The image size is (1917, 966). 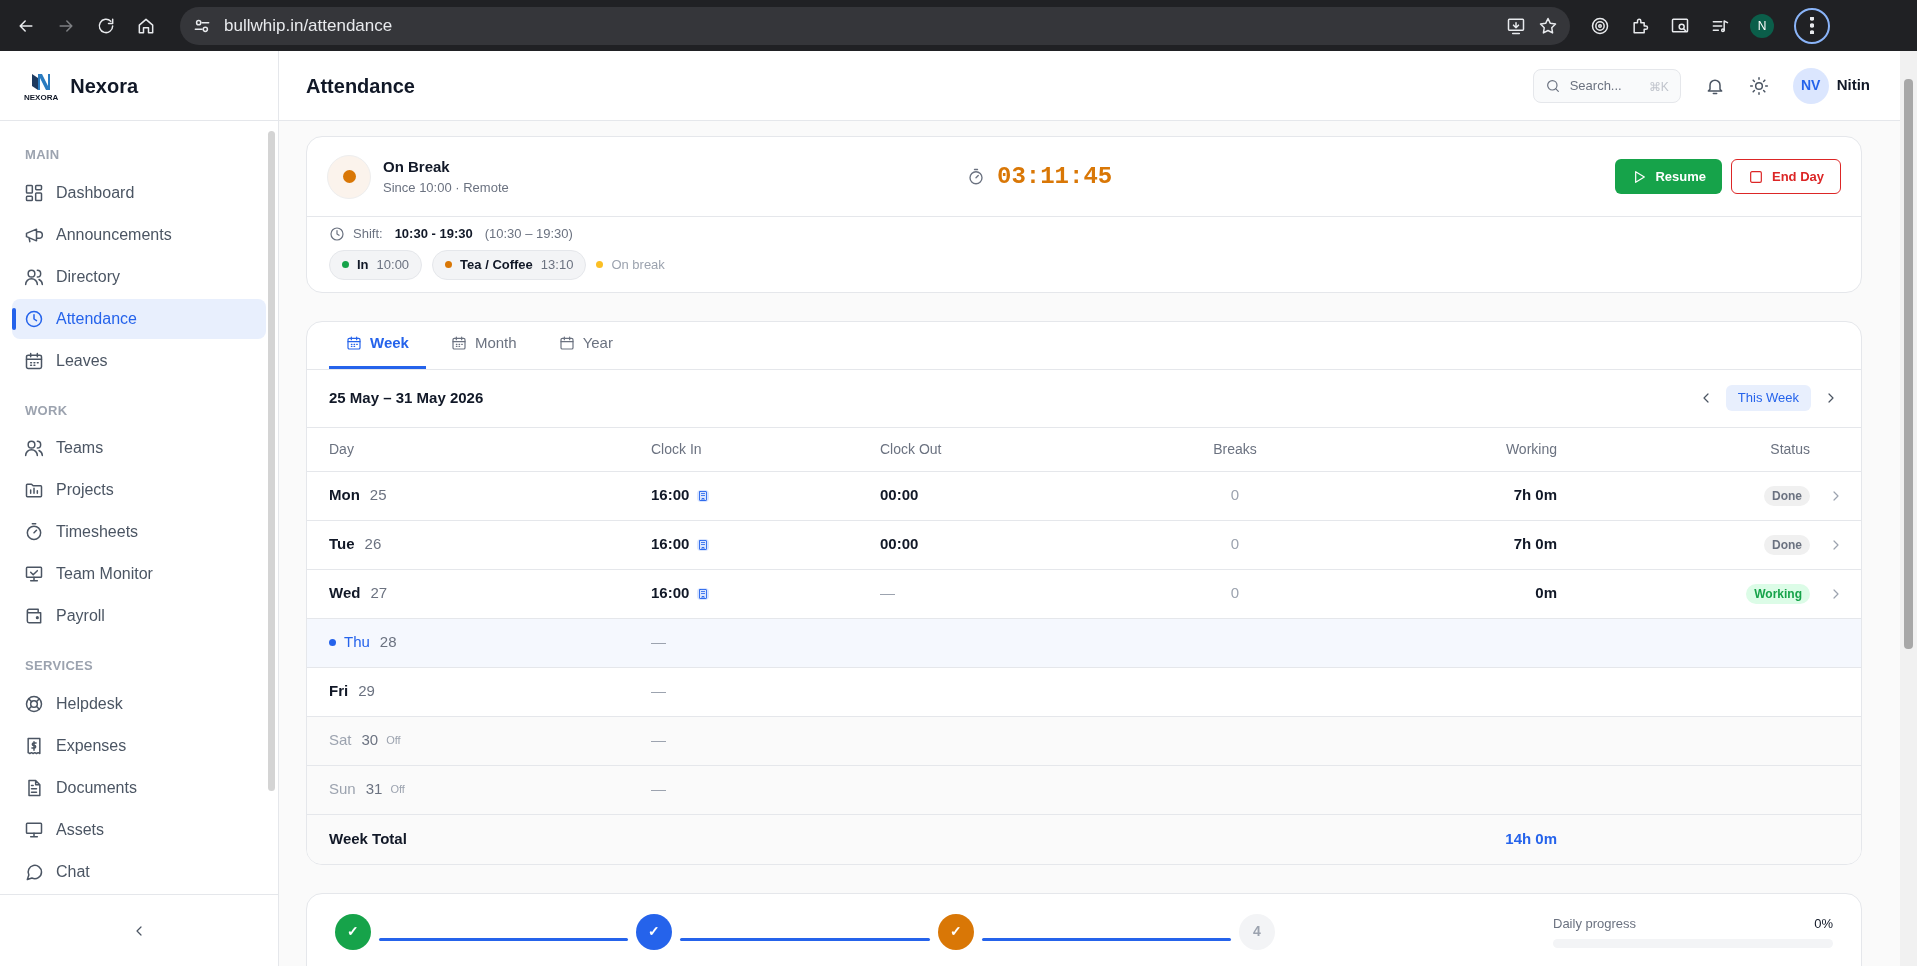 I want to click on view-tab: Year, so click(x=585, y=345).